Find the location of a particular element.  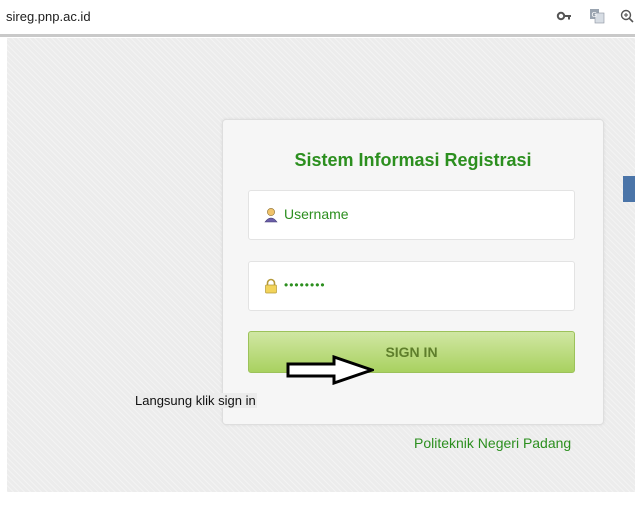

institution-name: Politeknik Negeri Padang is located at coordinates (493, 443).